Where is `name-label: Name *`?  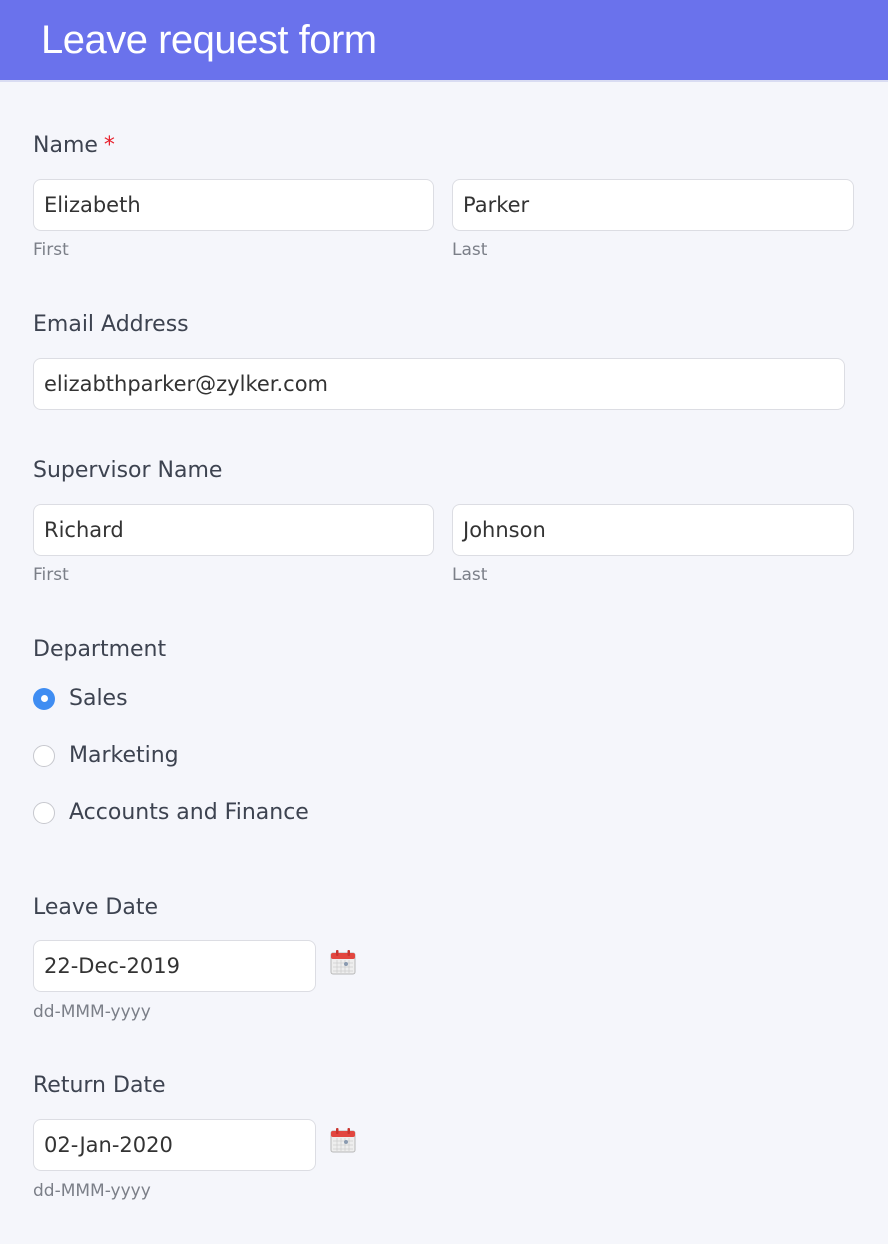 name-label: Name * is located at coordinates (74, 145).